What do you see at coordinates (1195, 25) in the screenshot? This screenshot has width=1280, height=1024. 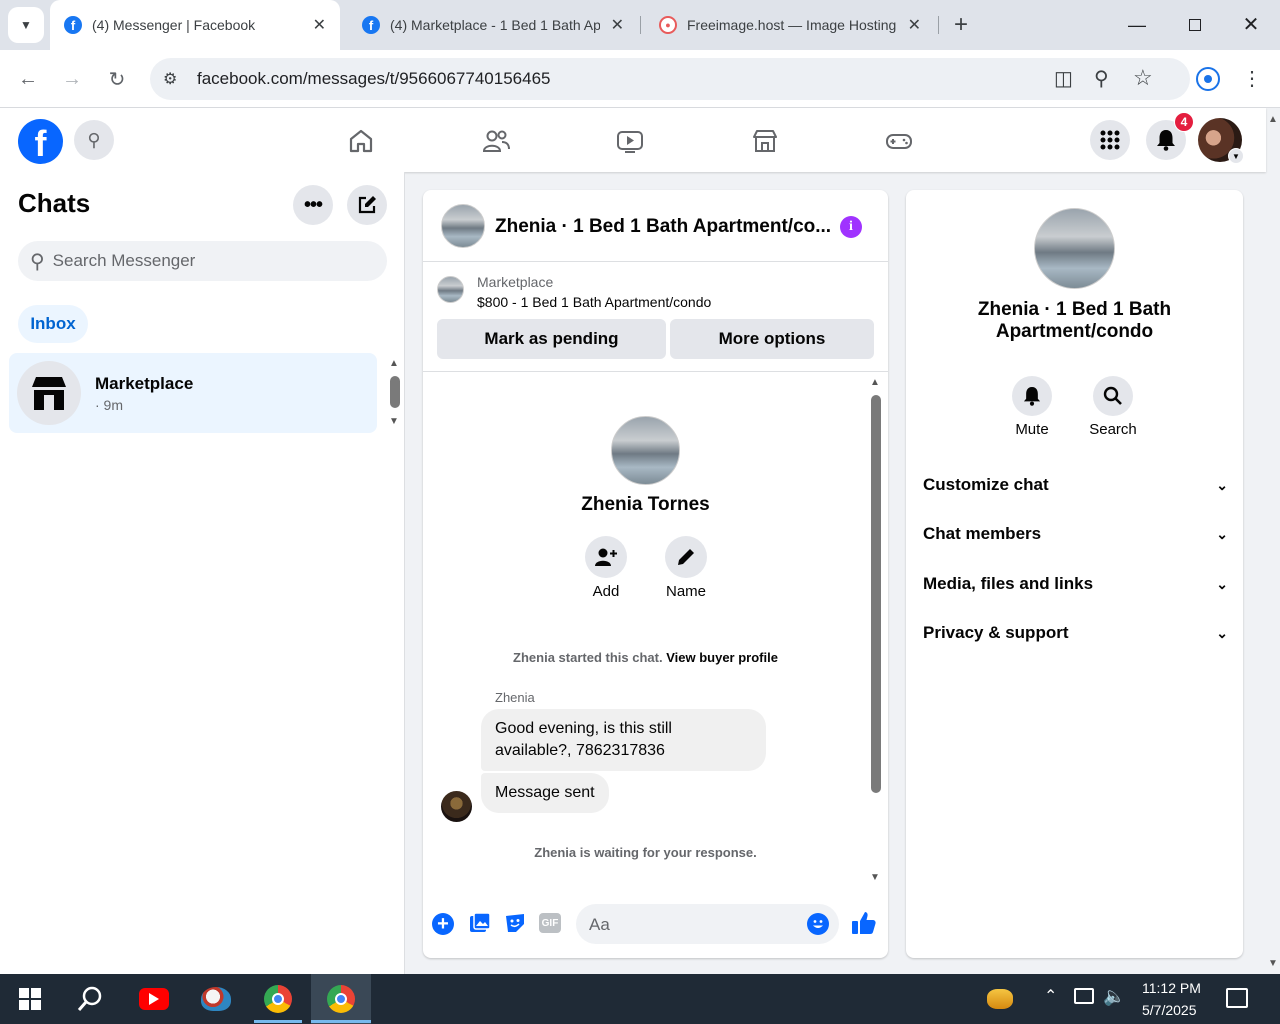 I see `restore-button` at bounding box center [1195, 25].